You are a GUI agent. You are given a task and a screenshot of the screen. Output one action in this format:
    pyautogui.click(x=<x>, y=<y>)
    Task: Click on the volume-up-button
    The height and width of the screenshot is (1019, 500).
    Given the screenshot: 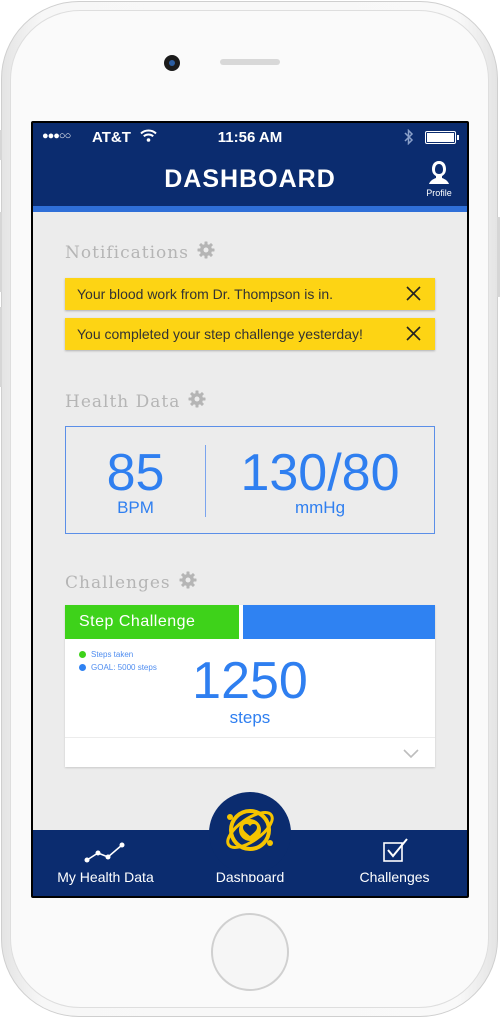 What is the action you would take?
    pyautogui.click(x=1, y=252)
    